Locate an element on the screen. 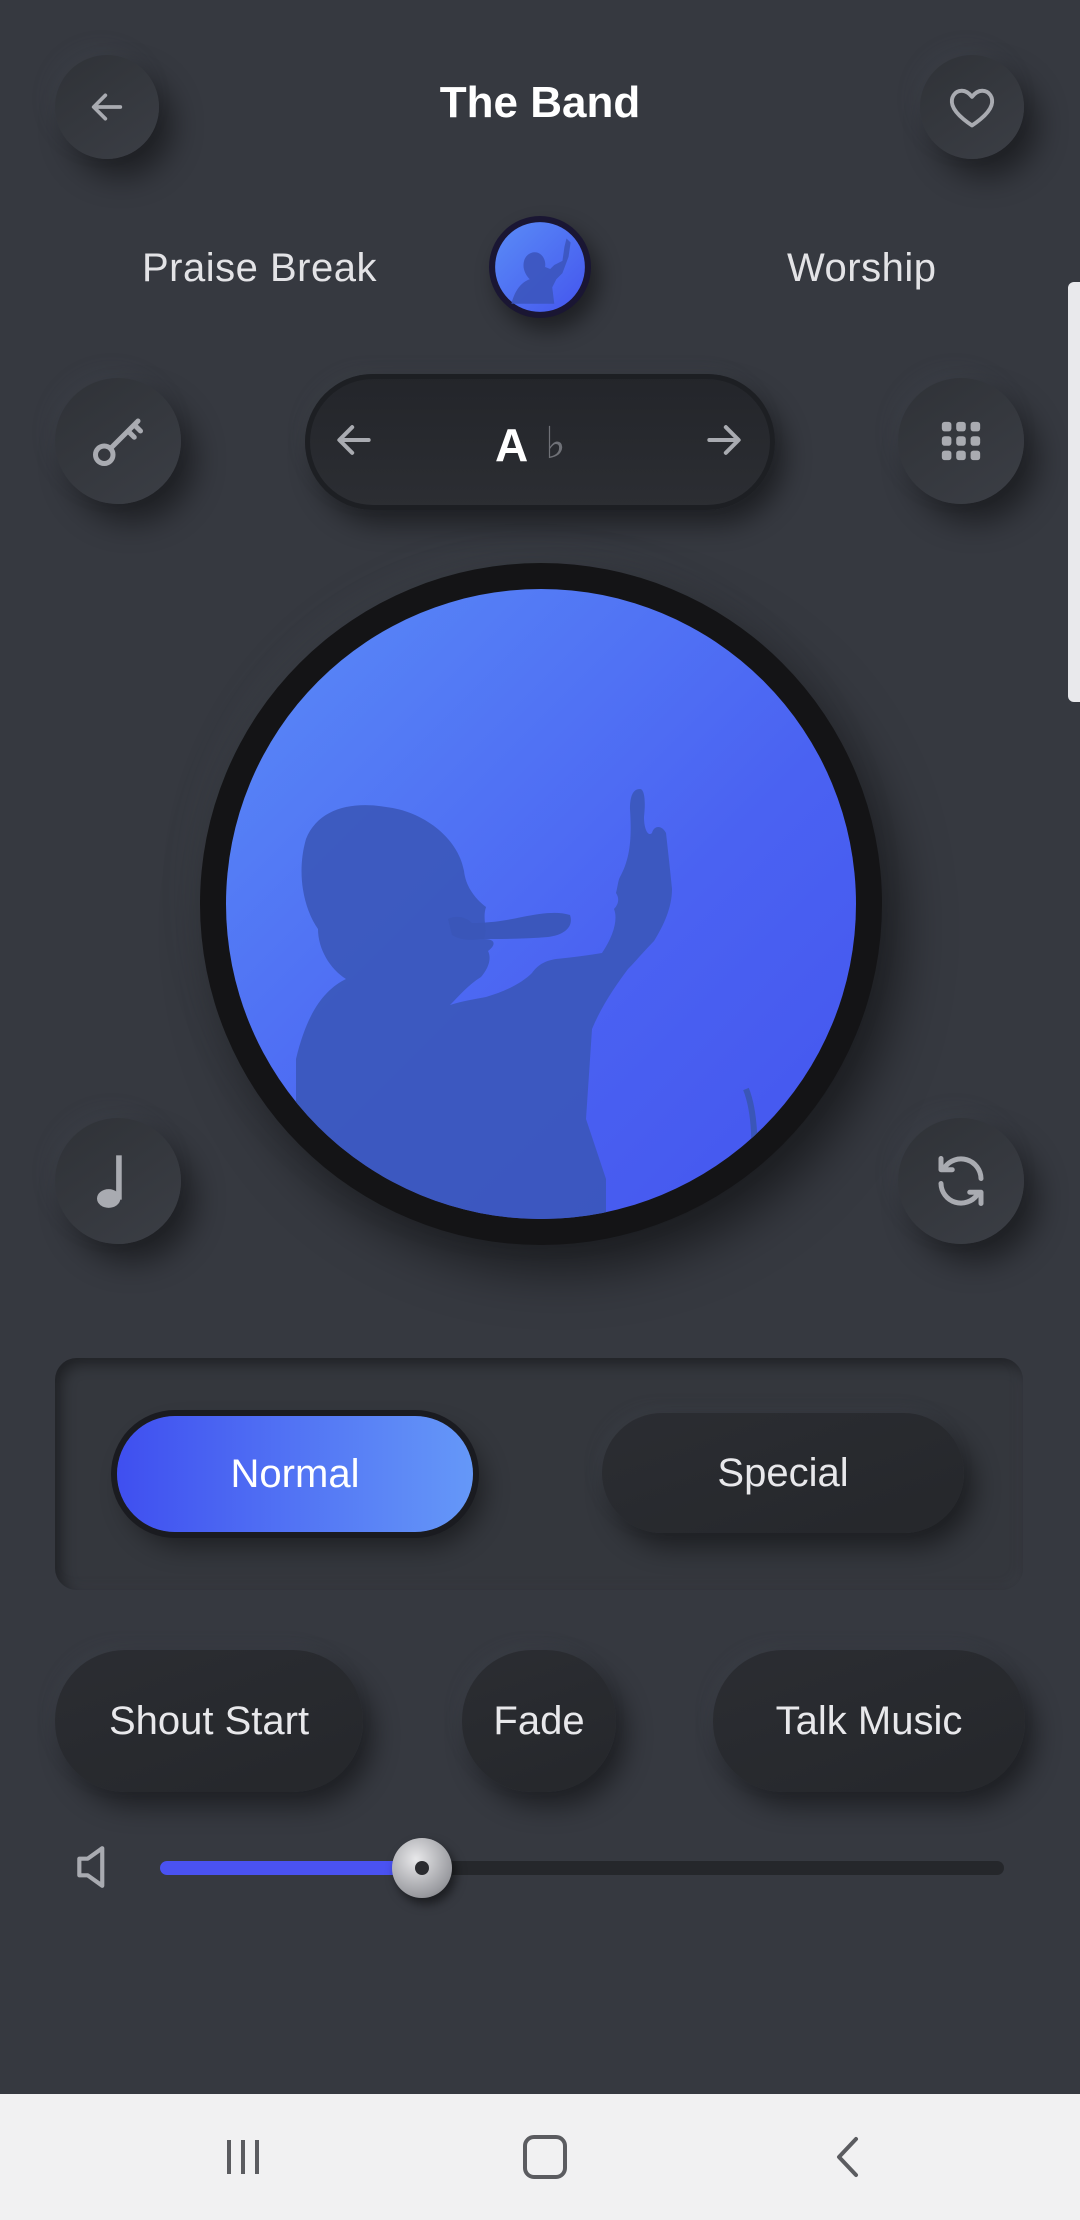 The image size is (1080, 2220). key-accidental: ♭ is located at coordinates (555, 443).